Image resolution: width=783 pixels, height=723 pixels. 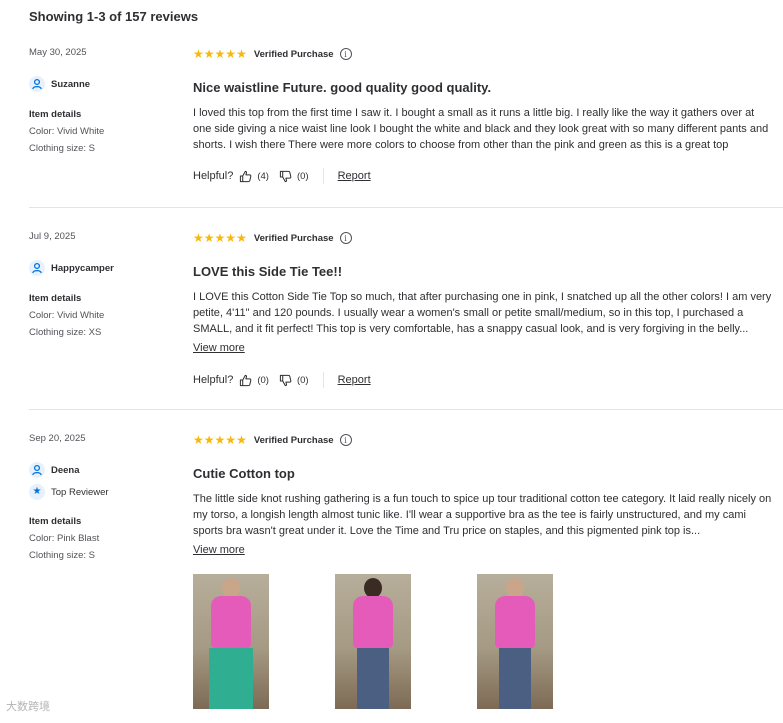 What do you see at coordinates (28, 707) in the screenshot?
I see `watermark: 大数跨境` at bounding box center [28, 707].